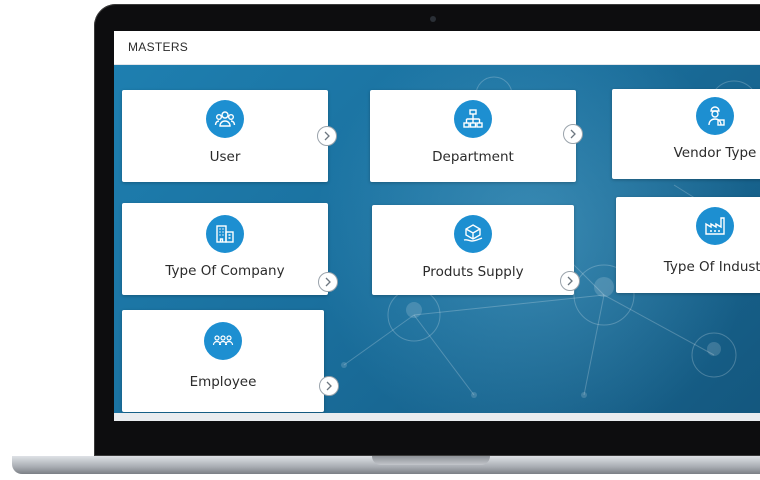  Describe the element at coordinates (437, 417) in the screenshot. I see `bottom-strip` at that location.